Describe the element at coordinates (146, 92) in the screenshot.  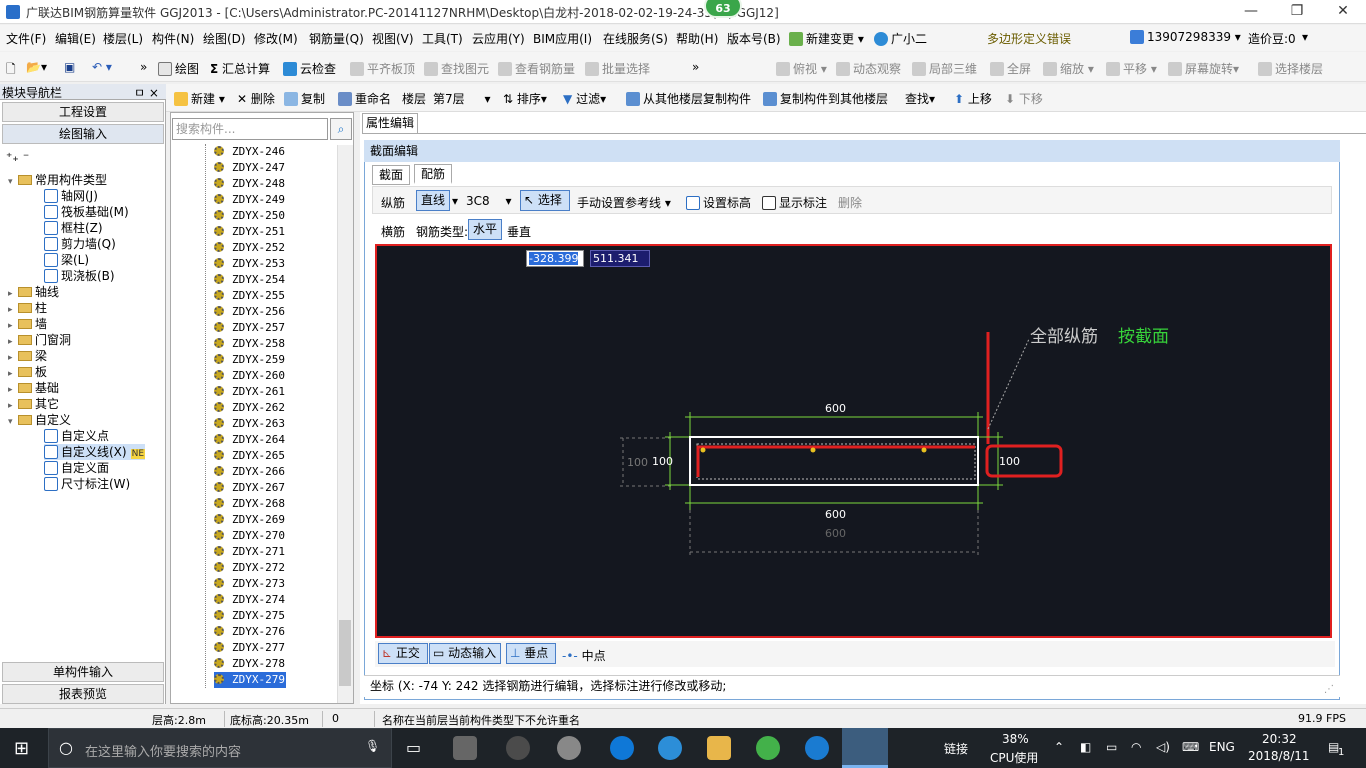
I see `pin-icon: ㅁ ×` at that location.